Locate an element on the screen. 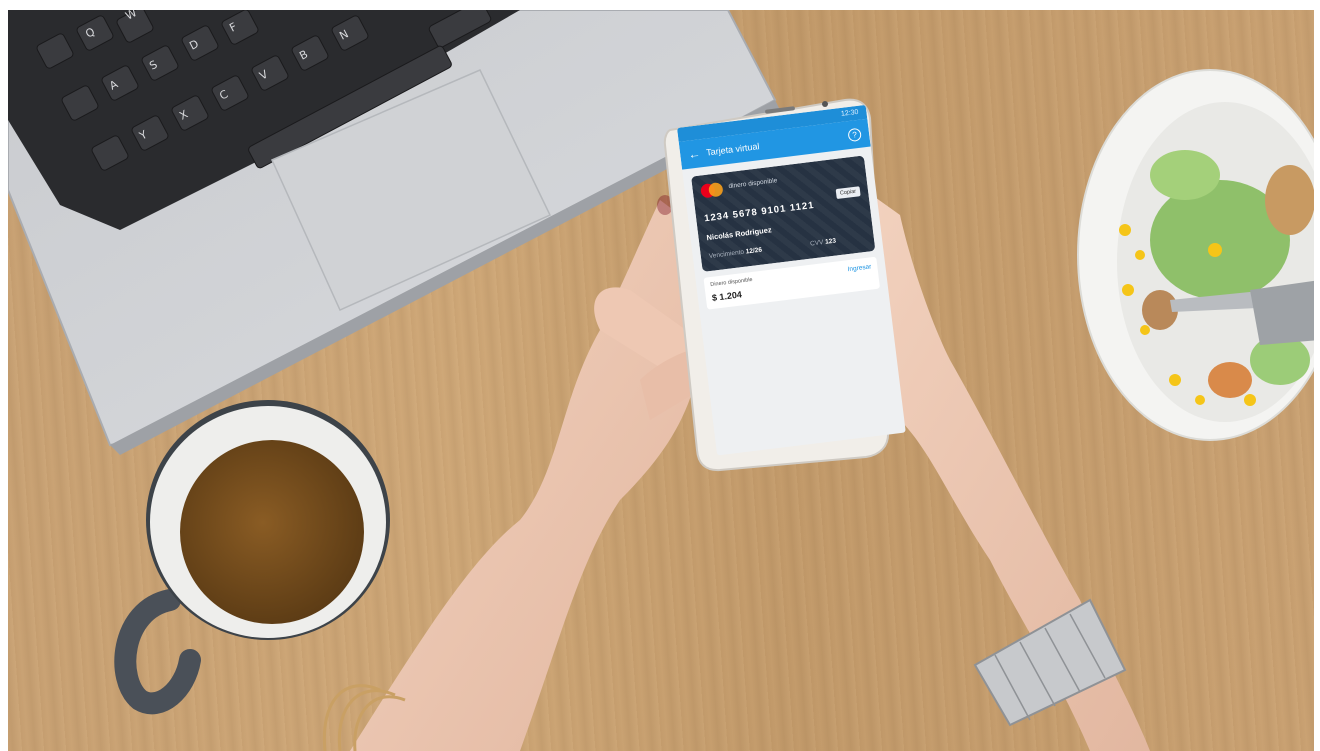 The width and height of the screenshot is (1320, 751). card-cvv: CVV 123 is located at coordinates (823, 242).